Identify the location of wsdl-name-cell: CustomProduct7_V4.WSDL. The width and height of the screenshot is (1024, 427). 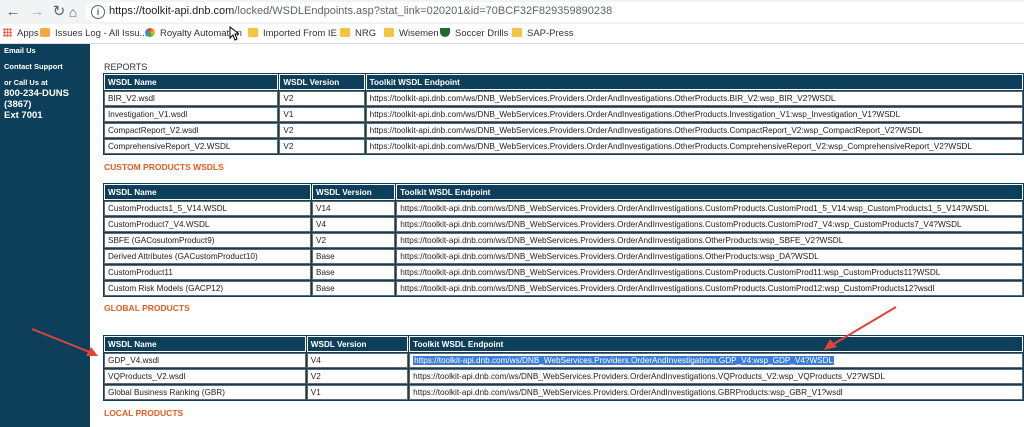
(207, 224).